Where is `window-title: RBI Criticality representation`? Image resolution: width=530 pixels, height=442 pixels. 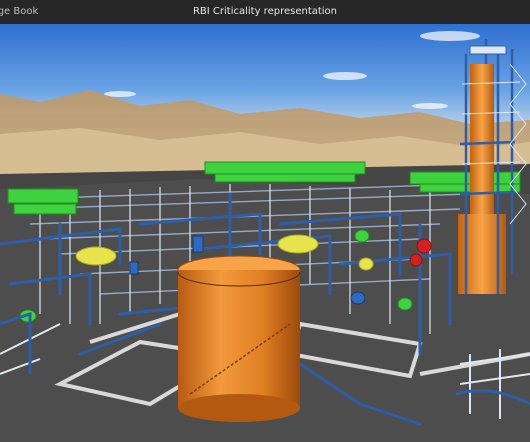 window-title: RBI Criticality representation is located at coordinates (265, 11).